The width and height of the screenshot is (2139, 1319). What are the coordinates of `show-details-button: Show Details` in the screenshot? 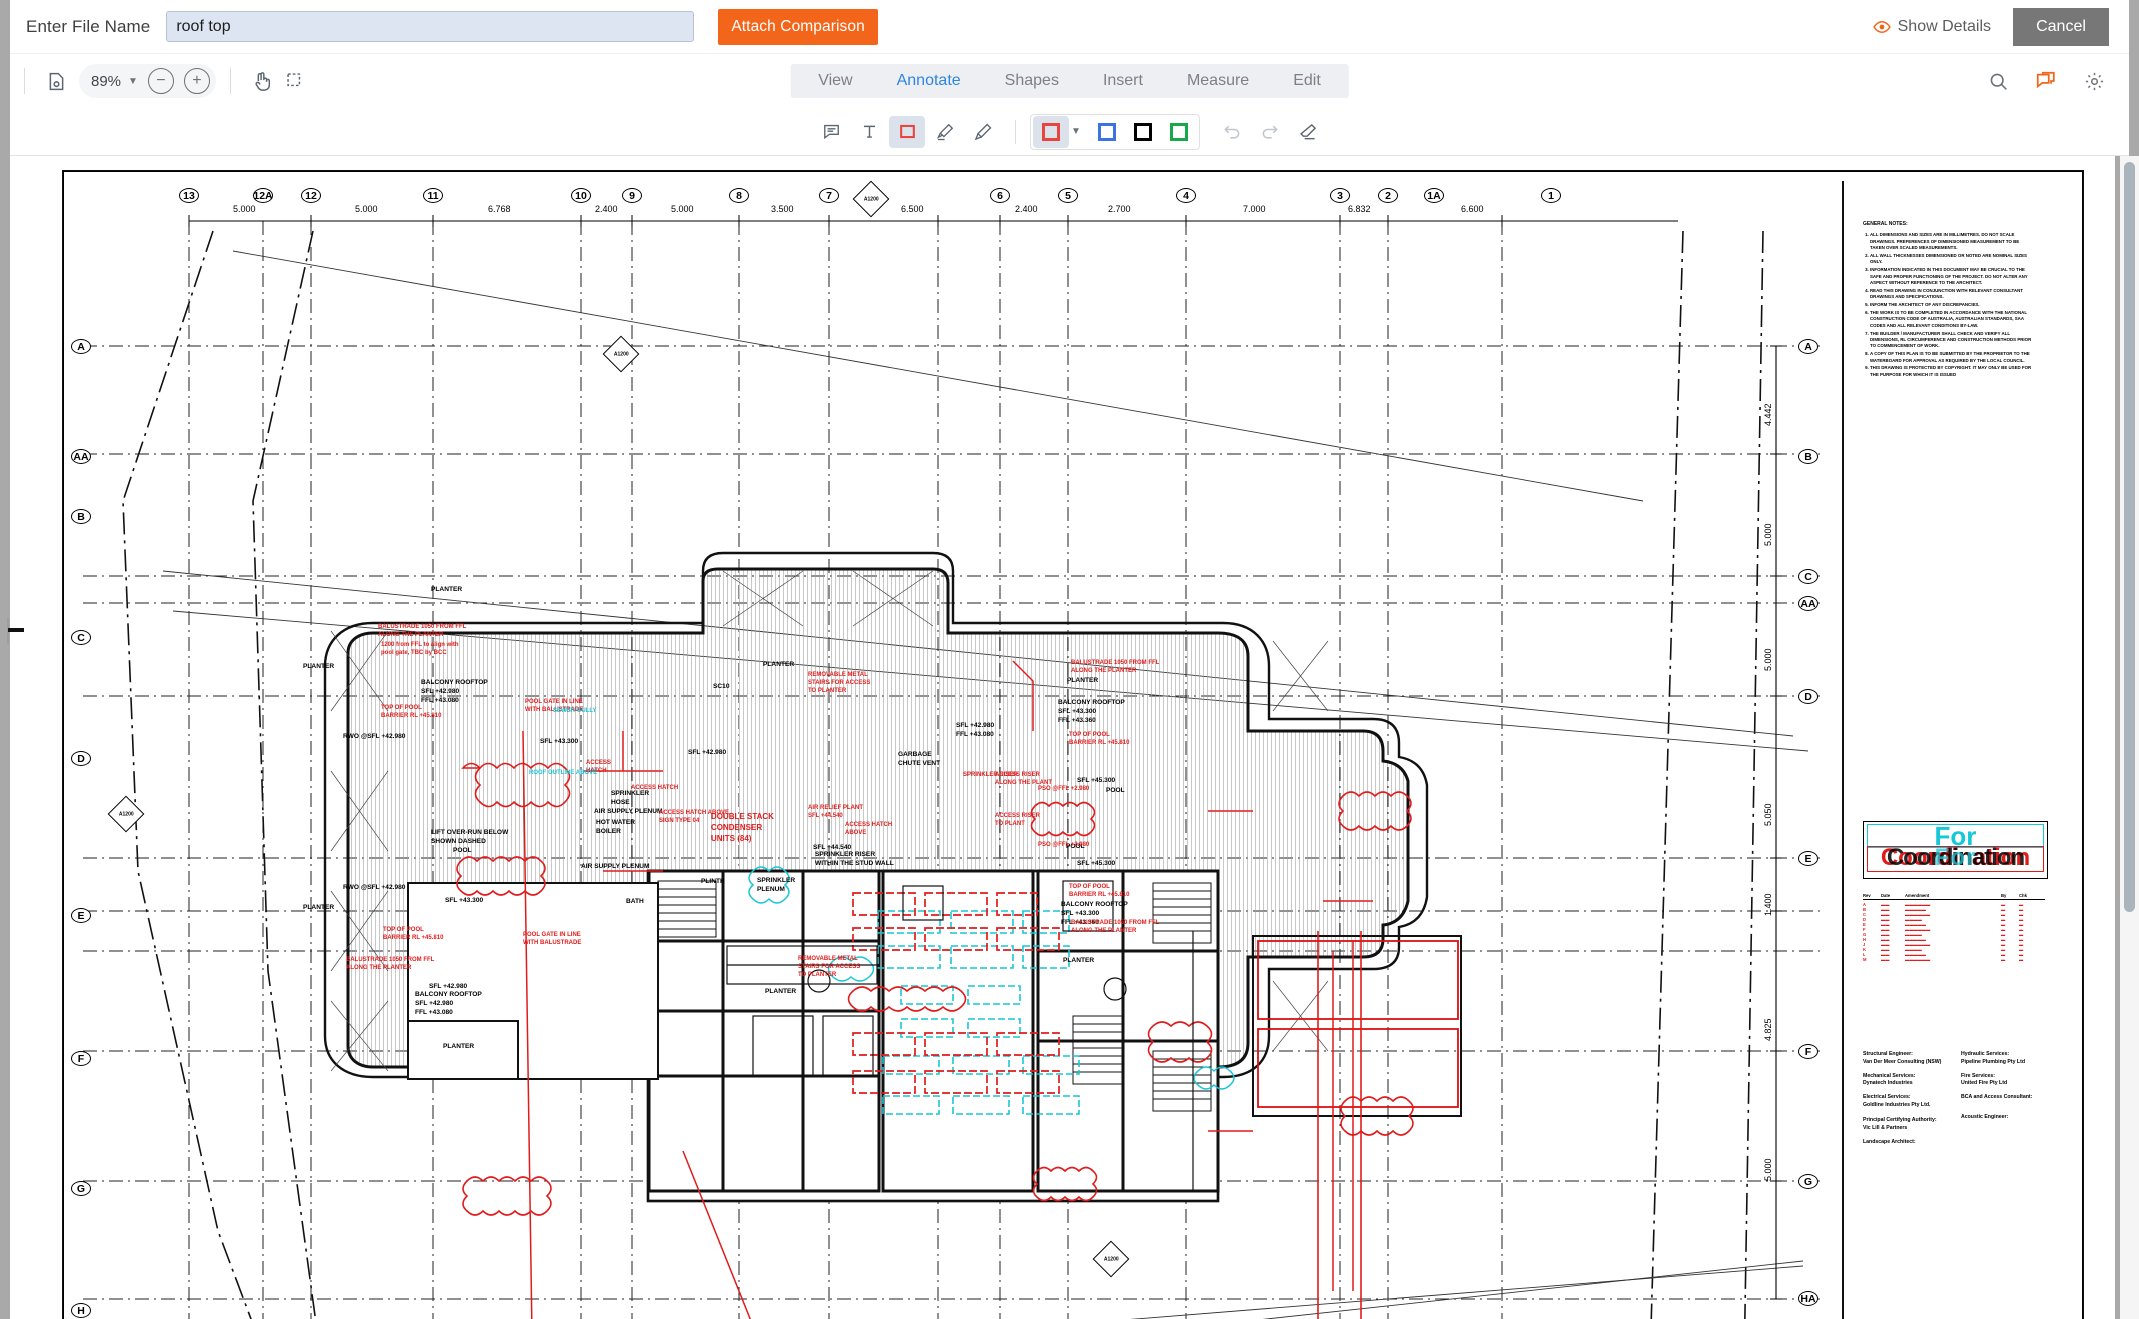 It's located at (1931, 26).